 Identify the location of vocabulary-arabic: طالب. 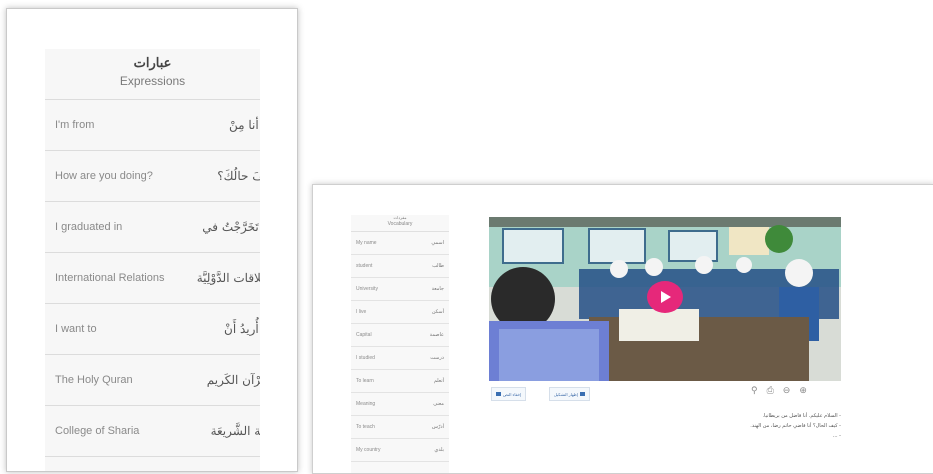
(438, 266).